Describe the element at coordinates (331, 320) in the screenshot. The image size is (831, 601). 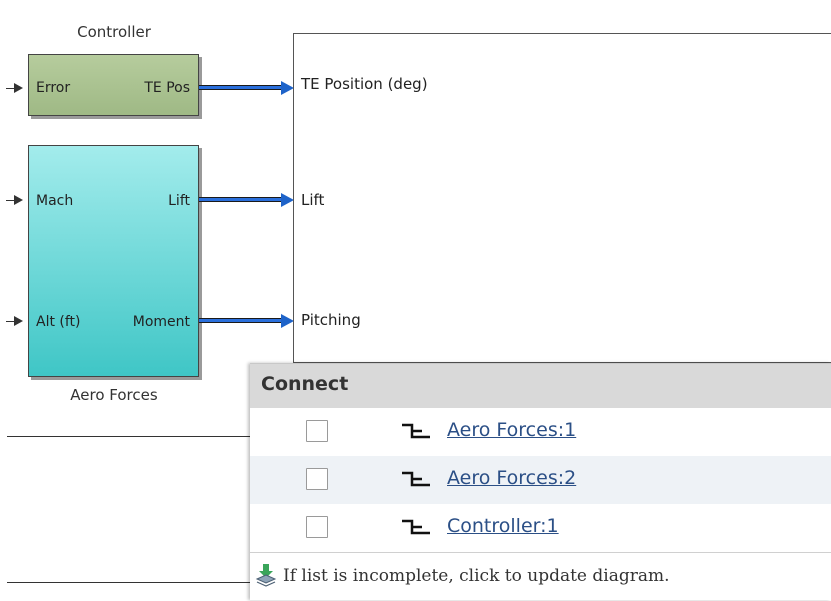
I see `scope-input-pitching: Pitching` at that location.